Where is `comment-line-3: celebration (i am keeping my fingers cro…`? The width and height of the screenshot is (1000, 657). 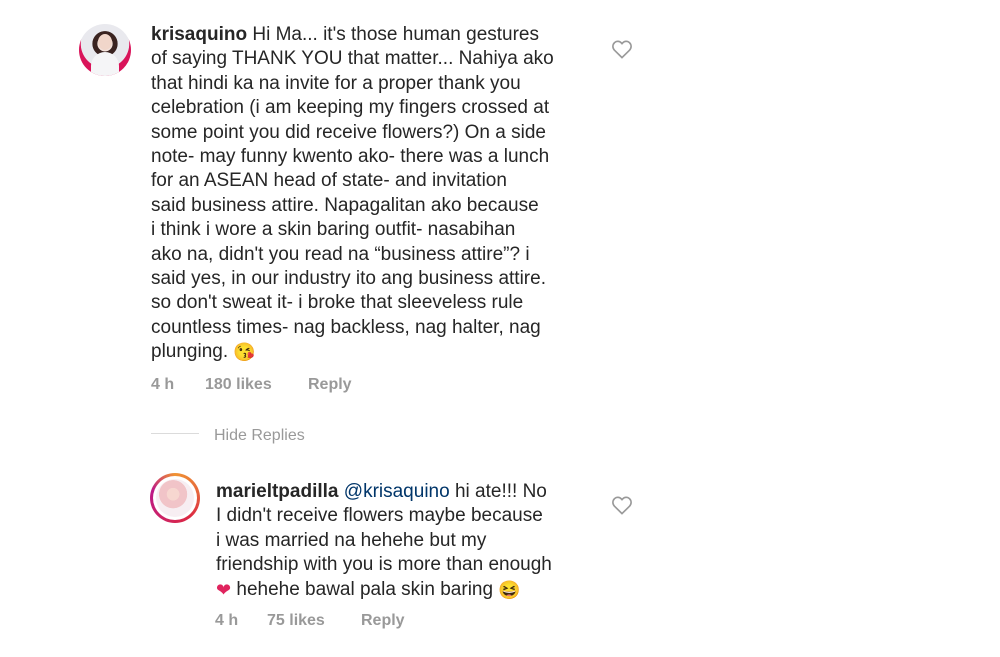
comment-line-3: celebration (i am keeping my fingers cro… is located at coordinates (350, 108).